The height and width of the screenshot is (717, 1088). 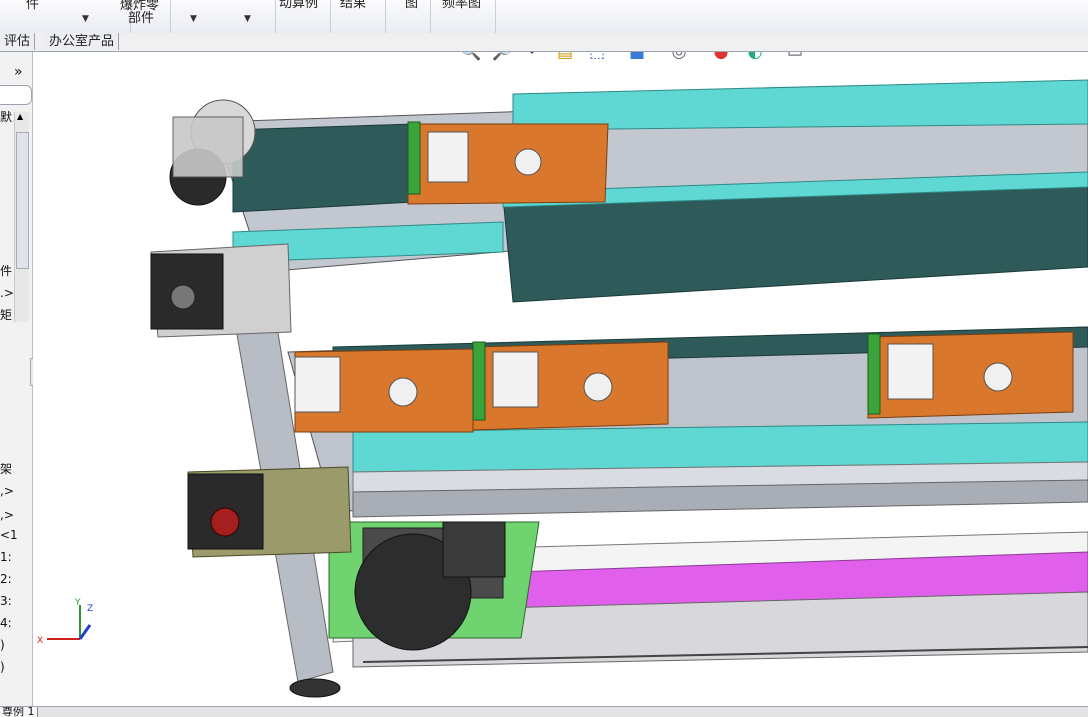 I want to click on edit-appearance-icon: ●, so click(x=721, y=58).